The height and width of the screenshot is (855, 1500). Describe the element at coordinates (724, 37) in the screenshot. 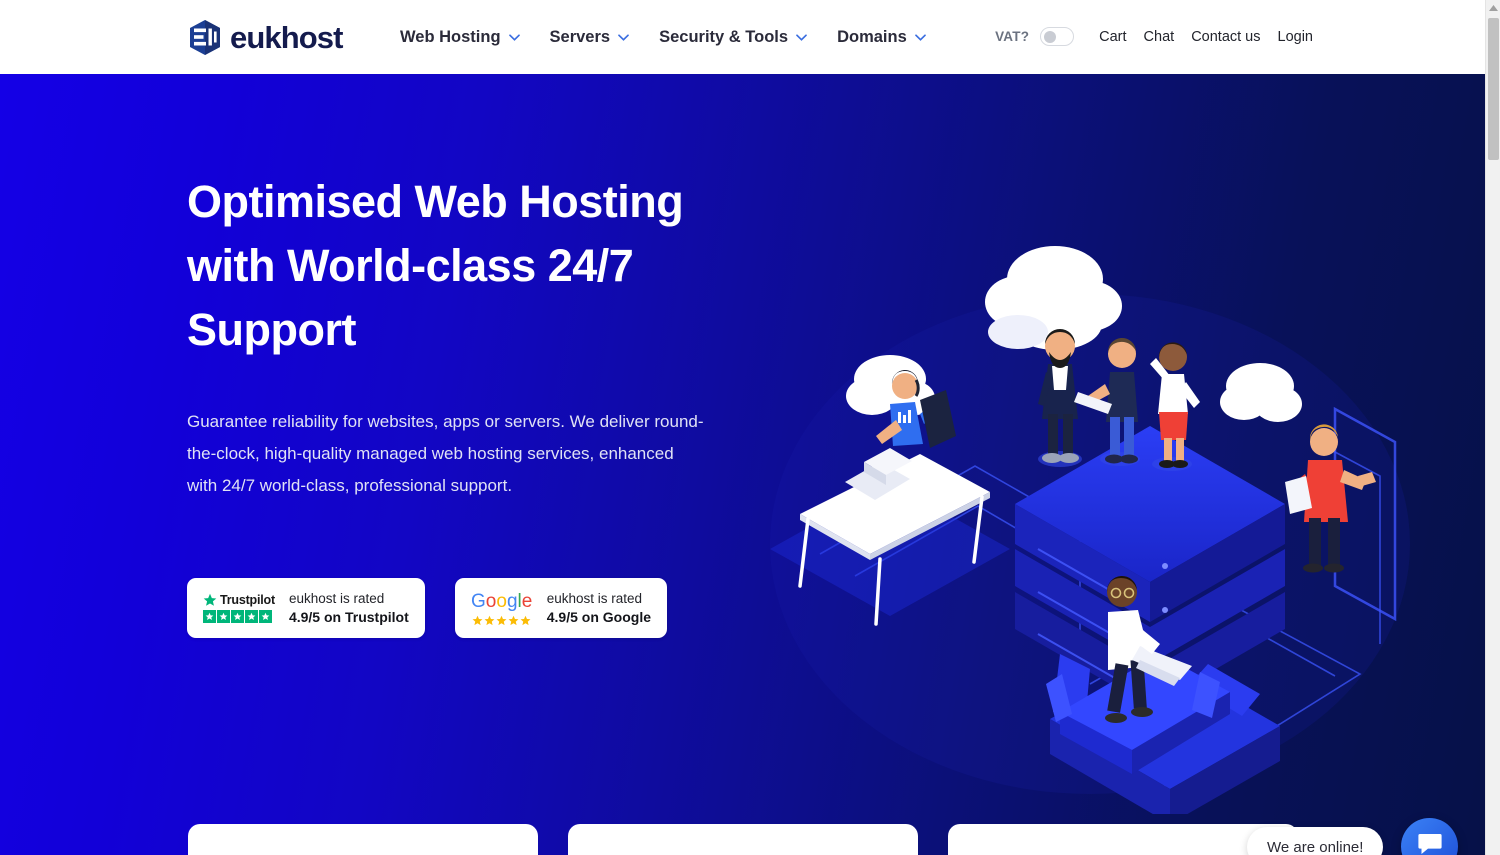

I see `nav-label: Security & Tools` at that location.